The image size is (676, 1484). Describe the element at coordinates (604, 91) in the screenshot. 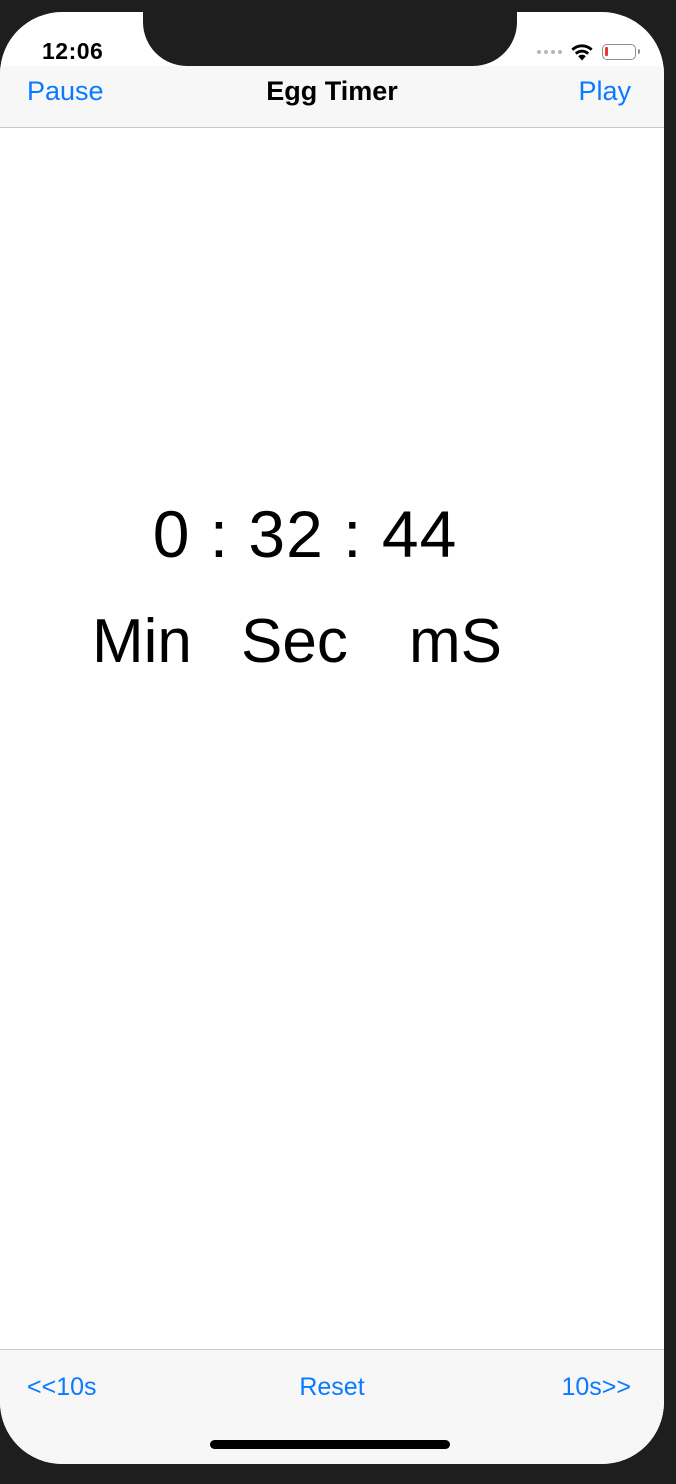

I see `play-button: Play` at that location.